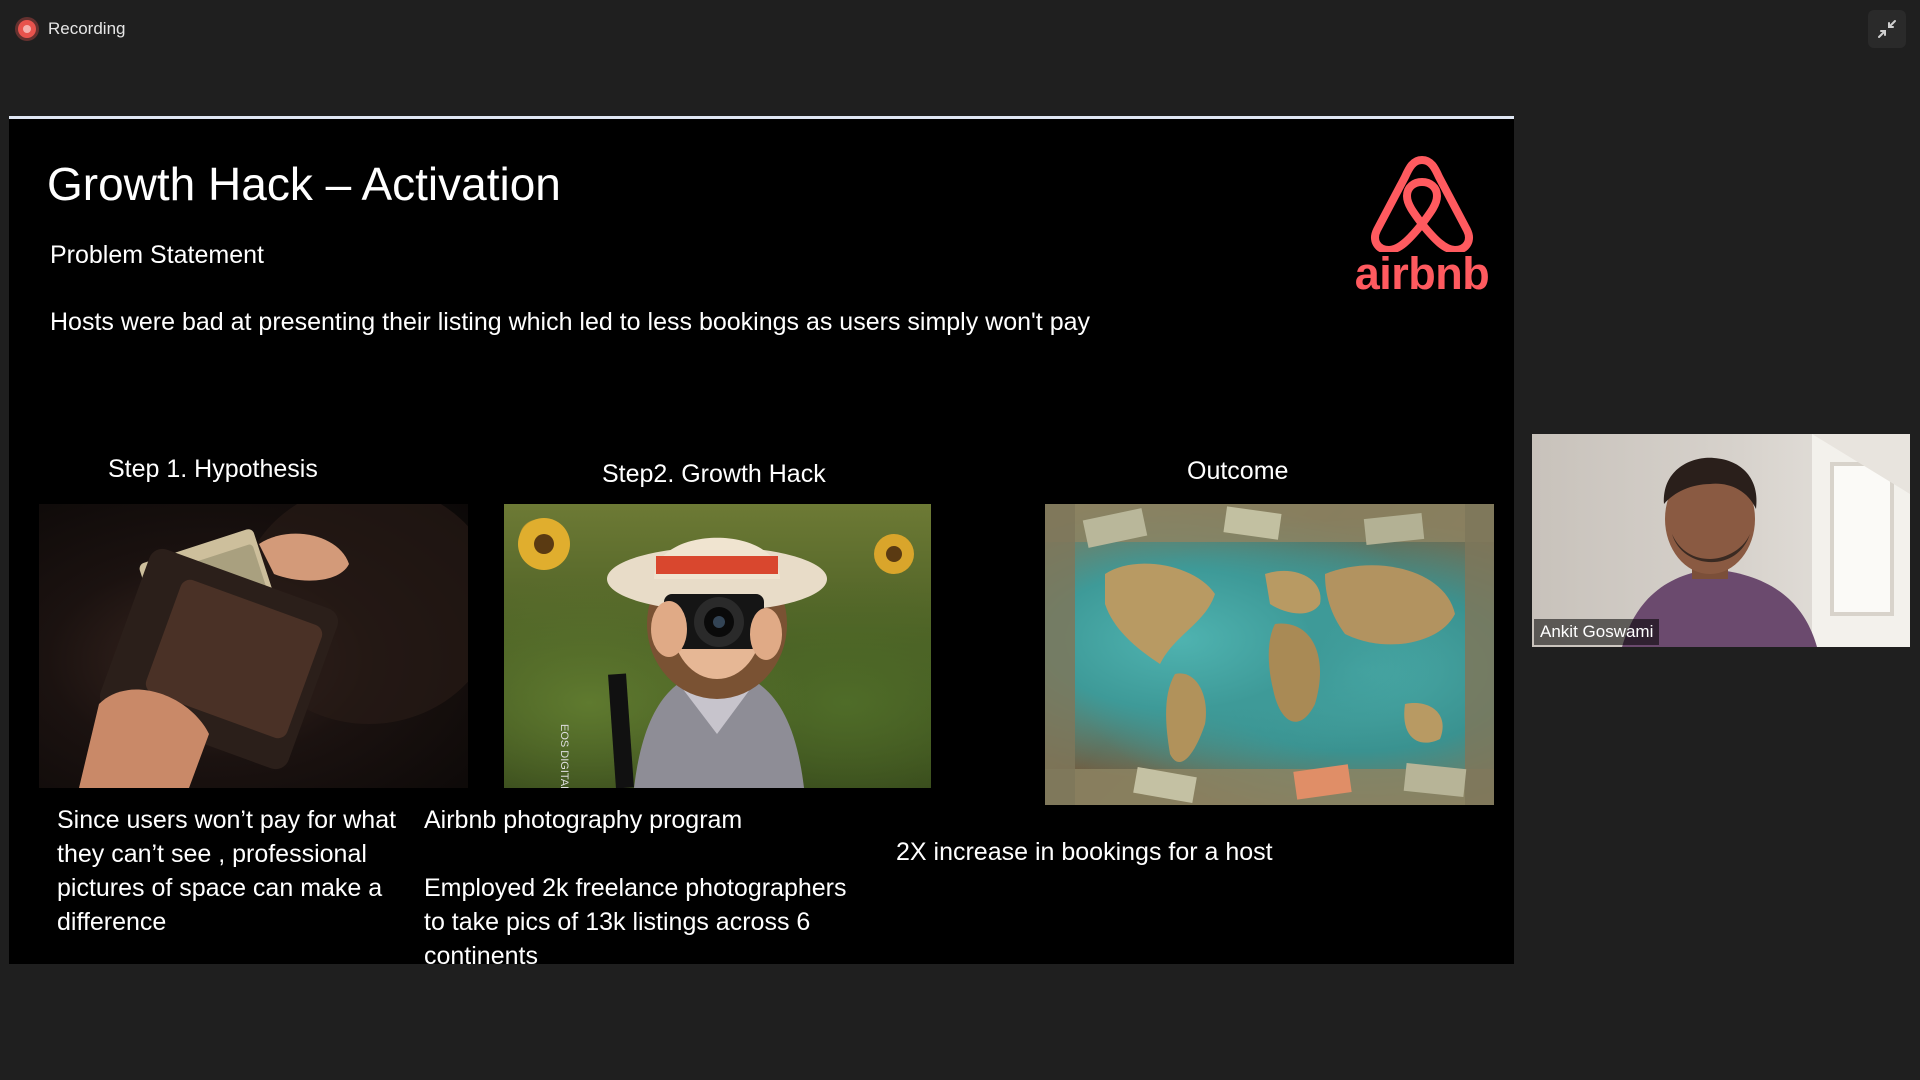 Image resolution: width=1920 pixels, height=1080 pixels. What do you see at coordinates (564, 756) in the screenshot?
I see `camera-strap-text: EOS DIGITAL` at bounding box center [564, 756].